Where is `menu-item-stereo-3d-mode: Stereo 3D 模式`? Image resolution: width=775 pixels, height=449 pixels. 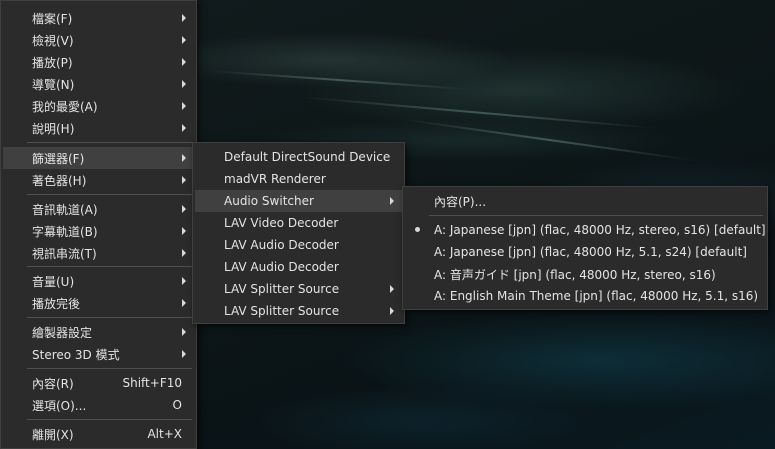
menu-item-stereo-3d-mode: Stereo 3D 模式 is located at coordinates (98, 354).